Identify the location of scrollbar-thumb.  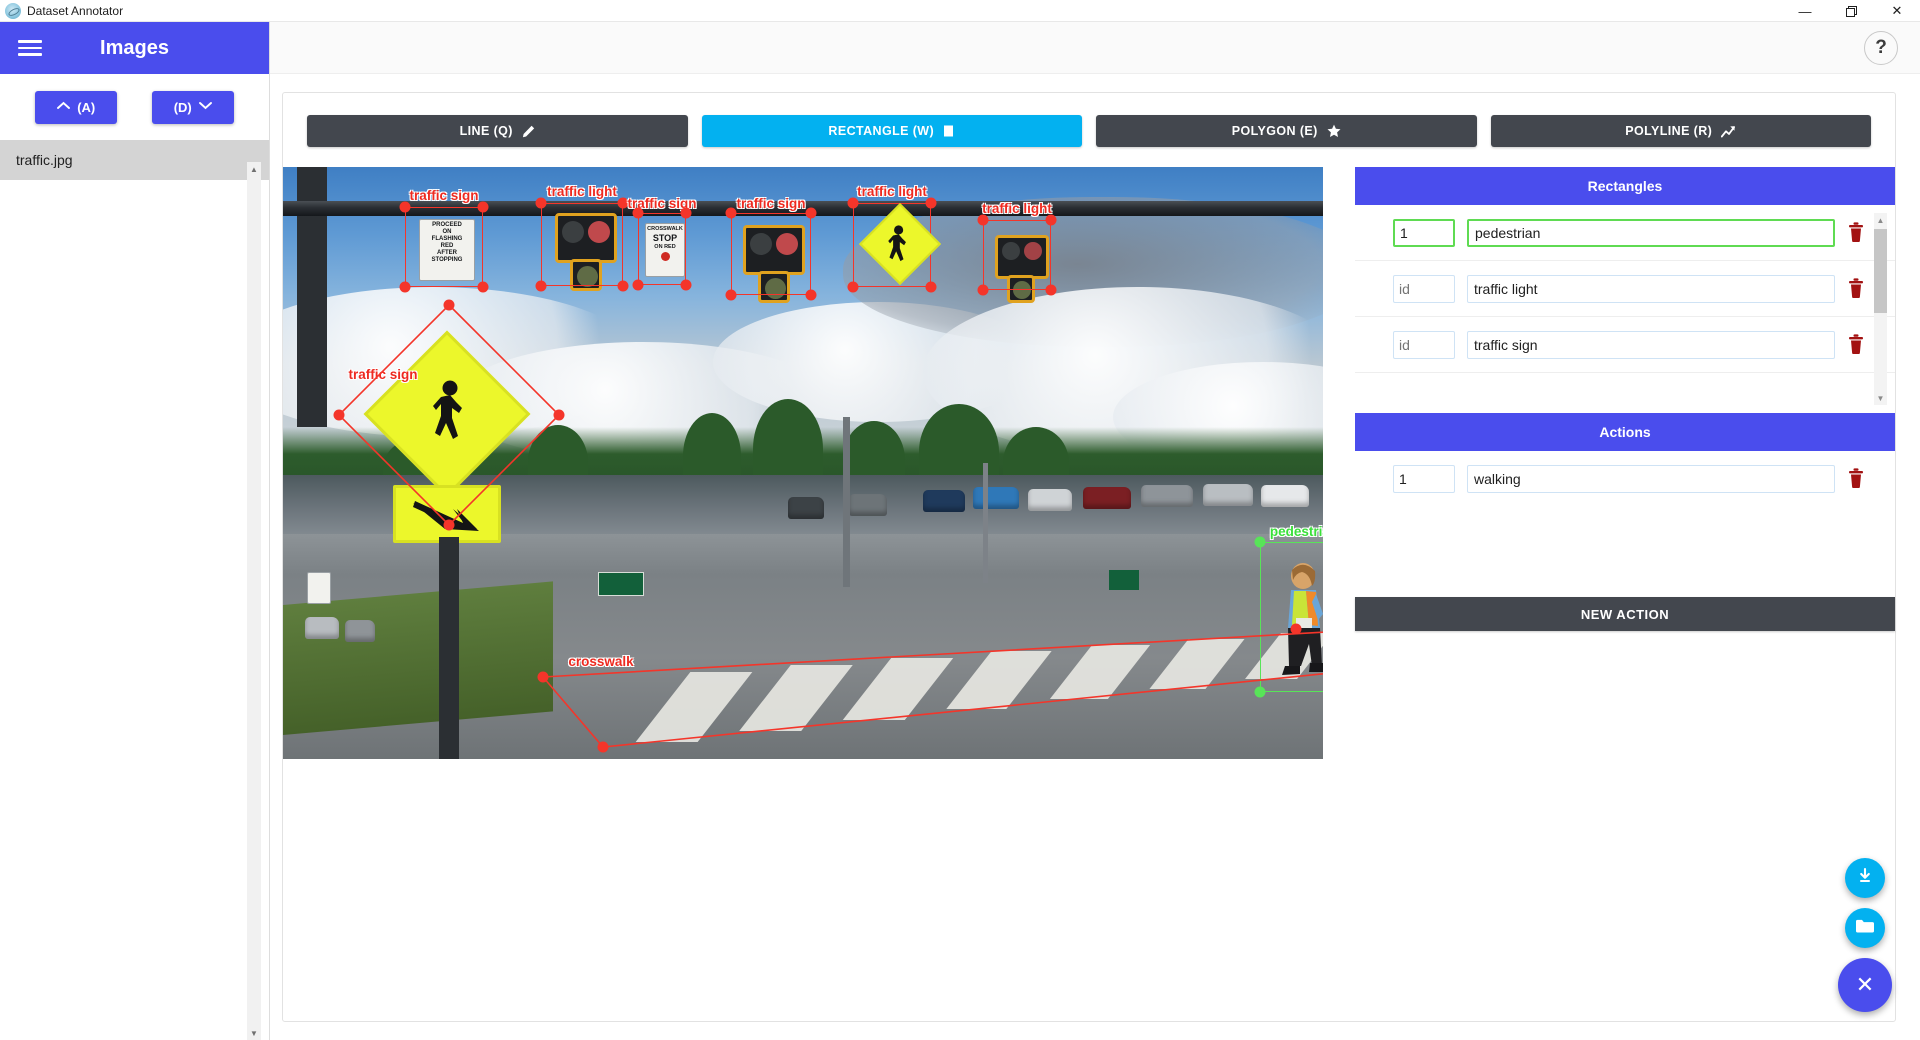
(1880, 271).